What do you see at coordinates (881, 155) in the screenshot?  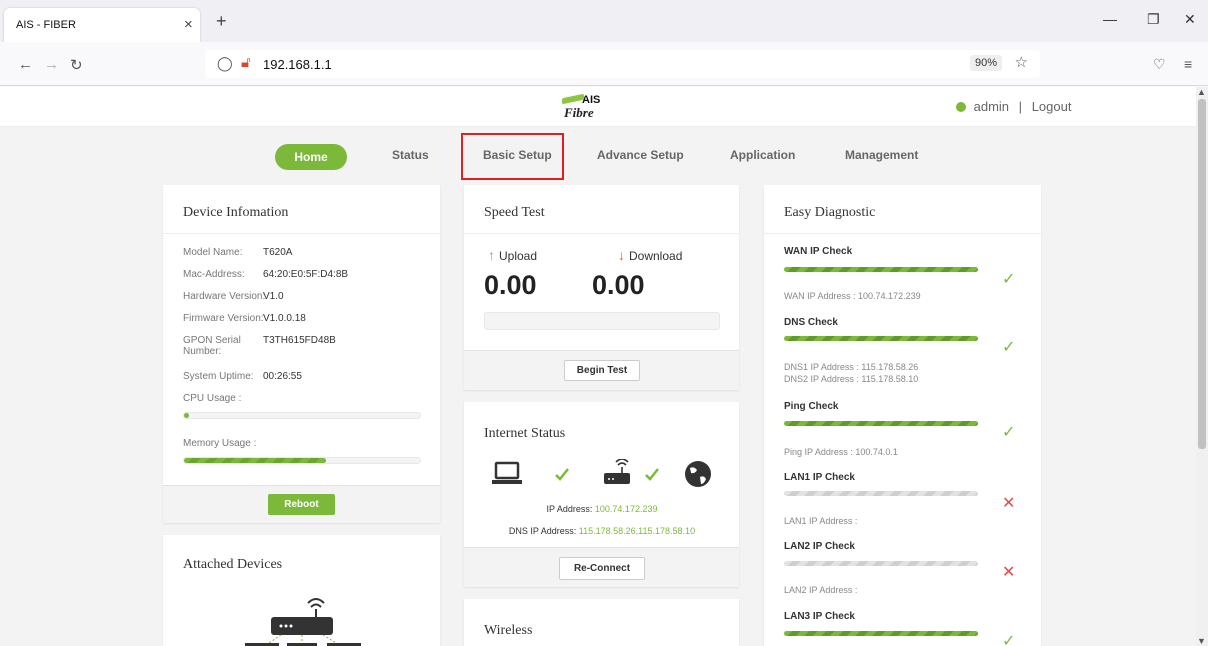 I see `menu-management: Management` at bounding box center [881, 155].